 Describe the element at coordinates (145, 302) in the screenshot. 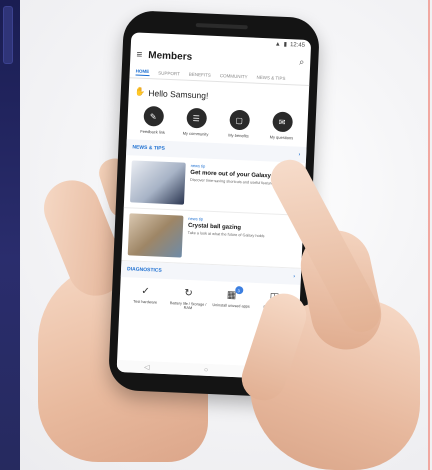

I see `diagnostic-label: Test hardware` at that location.